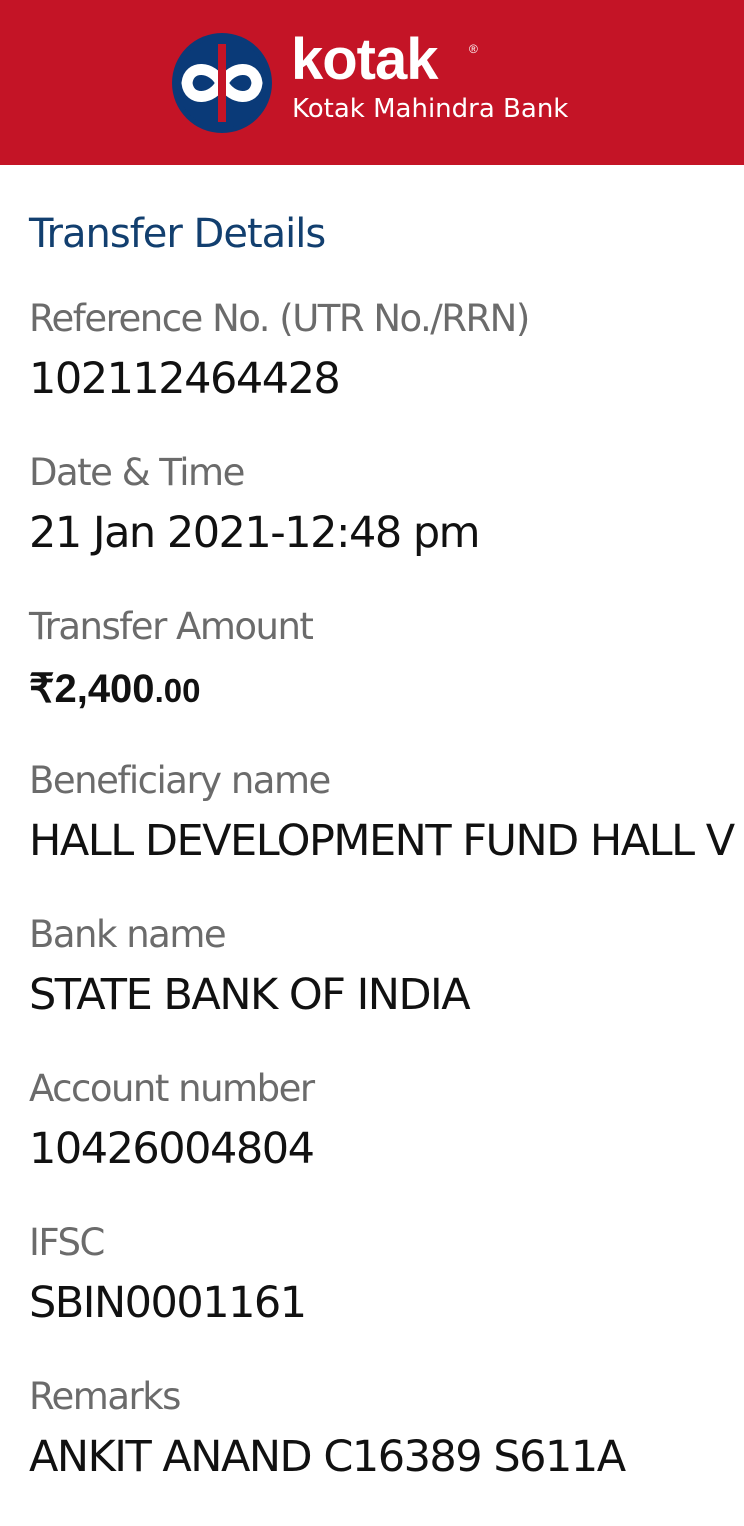 Image resolution: width=744 pixels, height=1526 pixels. I want to click on remarks-field: Remarks ANKIT ANAND C16389 S611A, so click(327, 1428).